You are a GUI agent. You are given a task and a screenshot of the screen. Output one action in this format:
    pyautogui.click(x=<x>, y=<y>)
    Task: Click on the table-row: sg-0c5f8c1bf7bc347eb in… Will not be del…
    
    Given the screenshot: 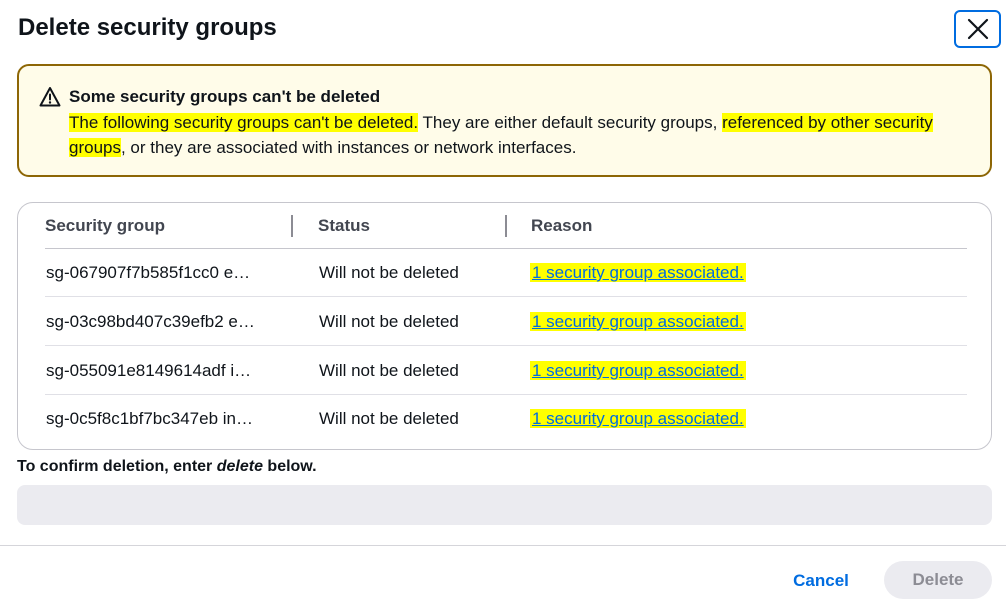 What is the action you would take?
    pyautogui.click(x=506, y=419)
    